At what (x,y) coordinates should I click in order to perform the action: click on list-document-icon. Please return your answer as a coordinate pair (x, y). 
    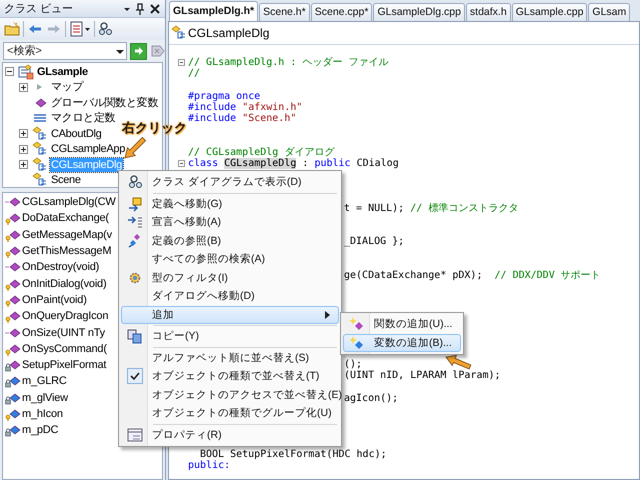
    Looking at the image, I should click on (80, 29).